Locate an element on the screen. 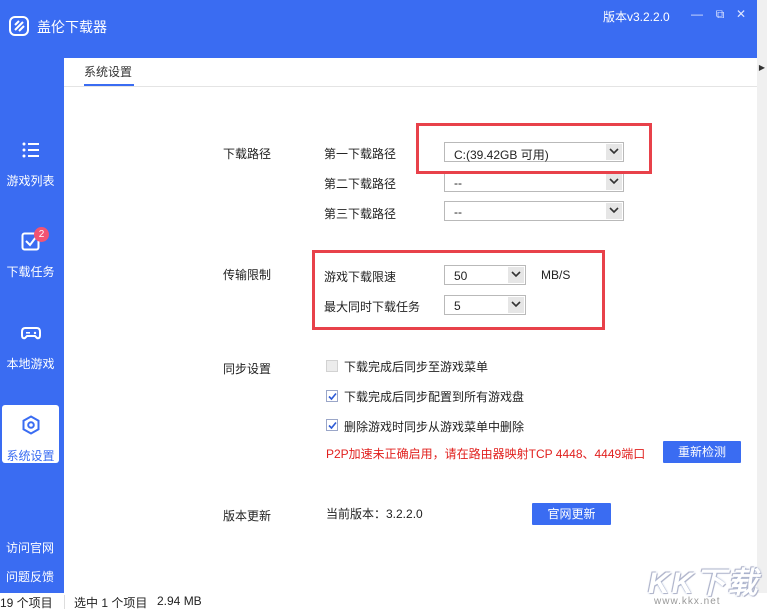 This screenshot has width=767, height=611. sync-delete-label: 删除游戏时同步从游戏菜单中删除 is located at coordinates (434, 427).